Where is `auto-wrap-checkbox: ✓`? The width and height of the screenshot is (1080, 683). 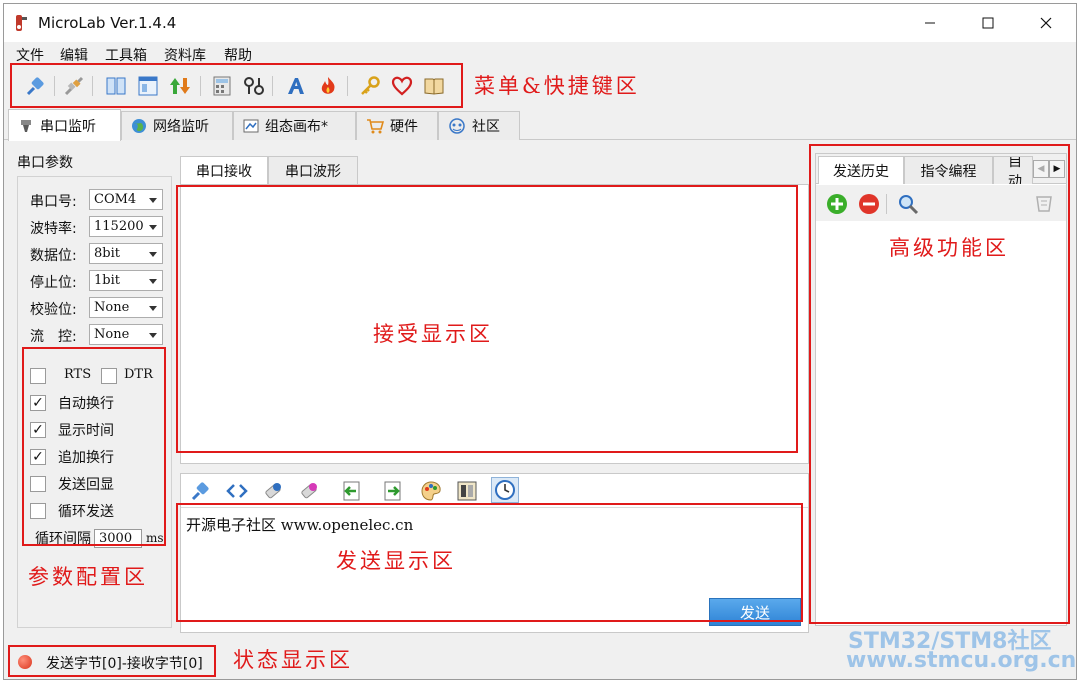
auto-wrap-checkbox: ✓ is located at coordinates (38, 403).